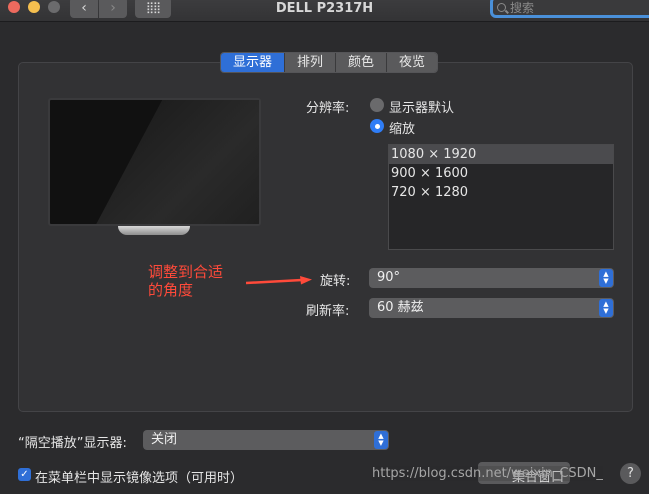  I want to click on resolution-label: 分辨率:, so click(328, 108).